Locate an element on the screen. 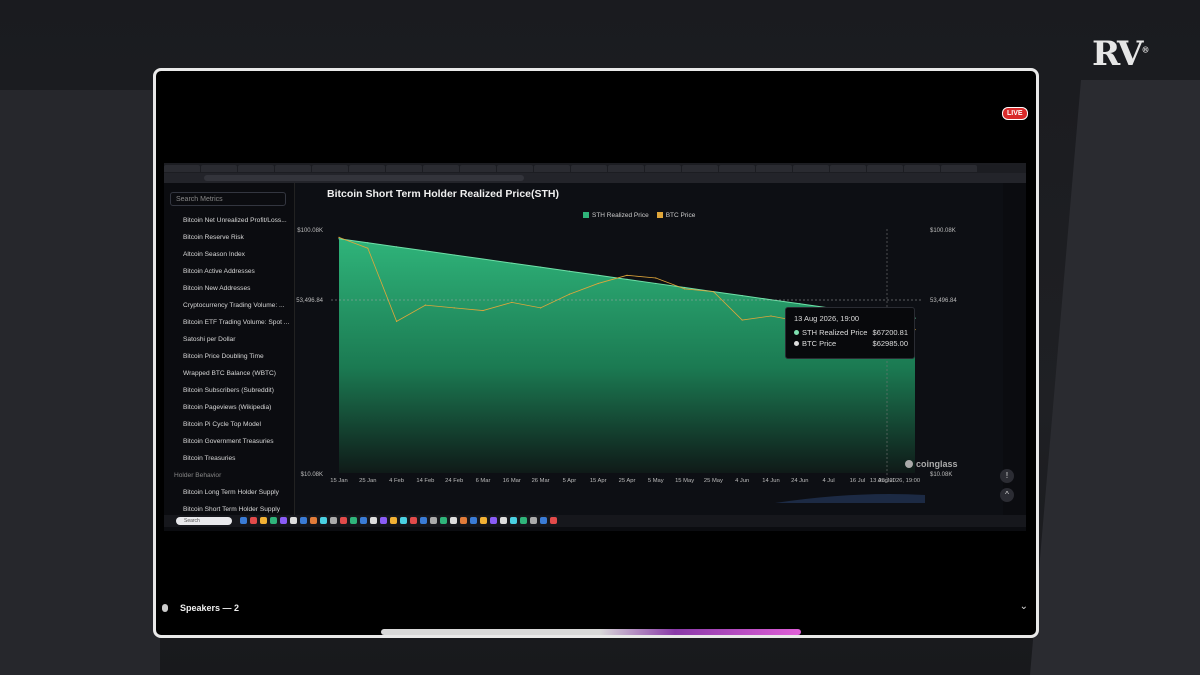 The height and width of the screenshot is (675, 1200). metric-item: Bitcoin Active Addresses is located at coordinates (237, 271).